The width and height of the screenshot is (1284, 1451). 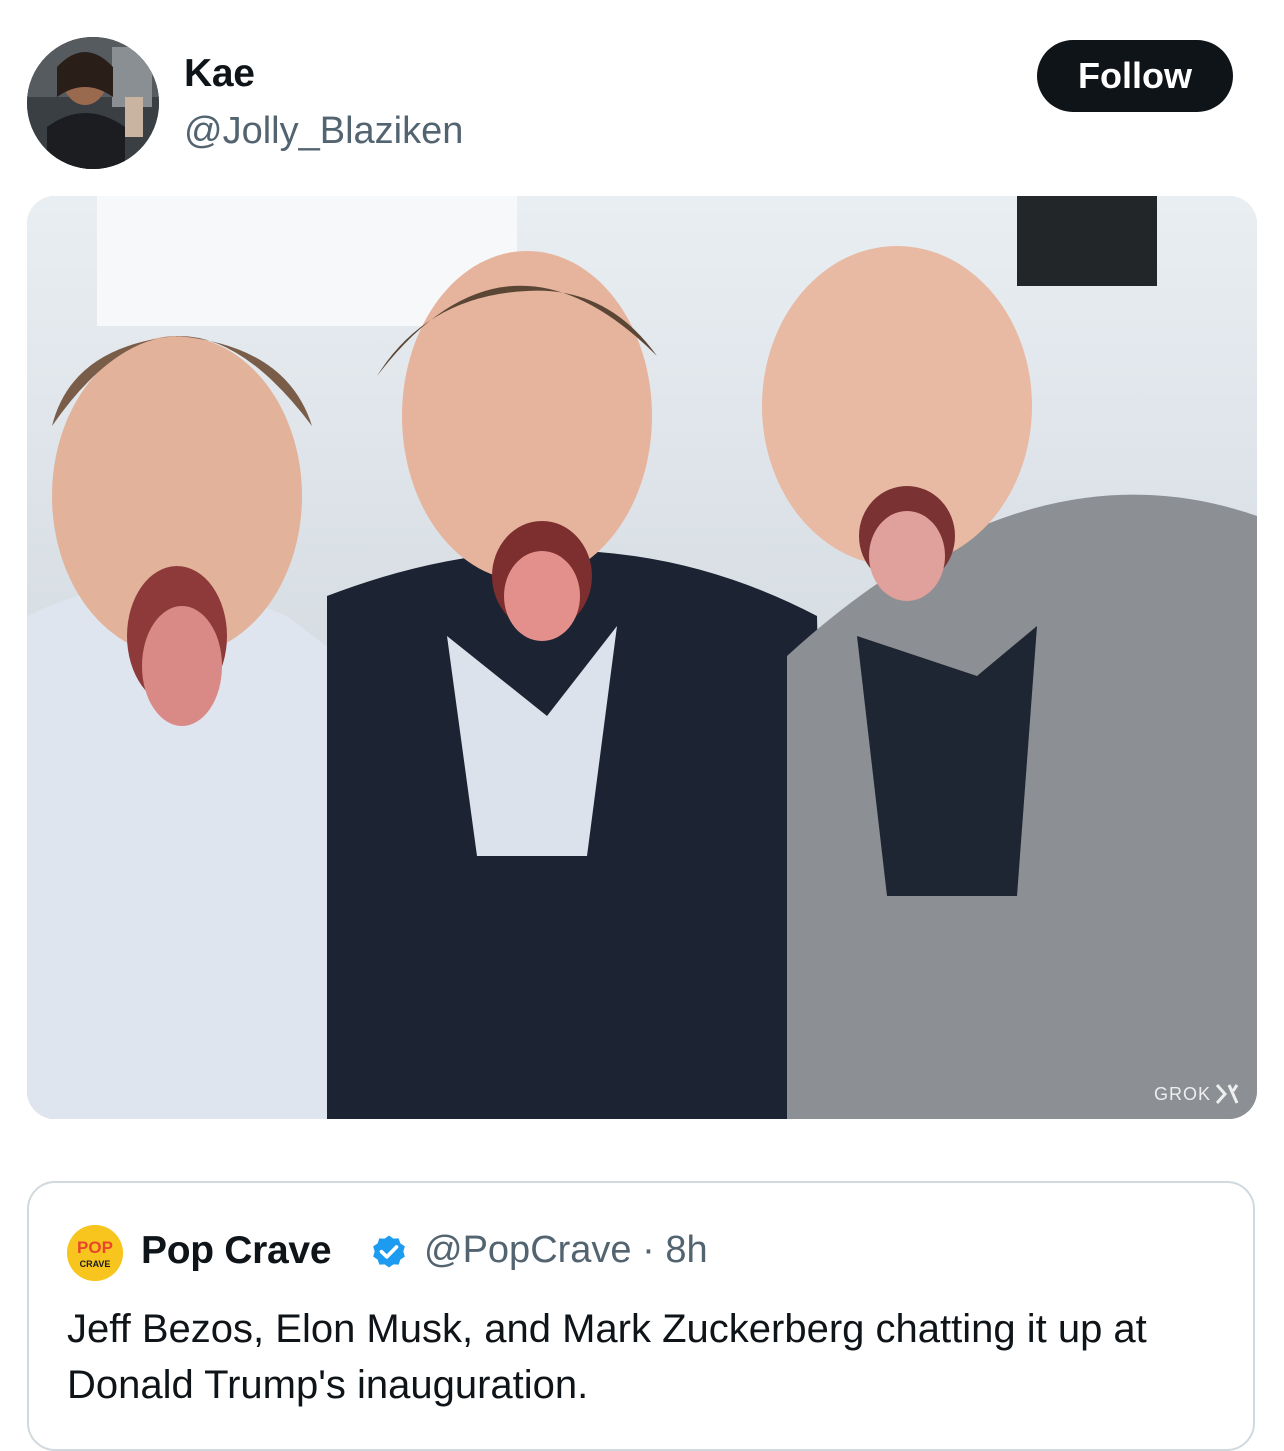 What do you see at coordinates (1182, 1093) in the screenshot?
I see `watermark-text: GROK` at bounding box center [1182, 1093].